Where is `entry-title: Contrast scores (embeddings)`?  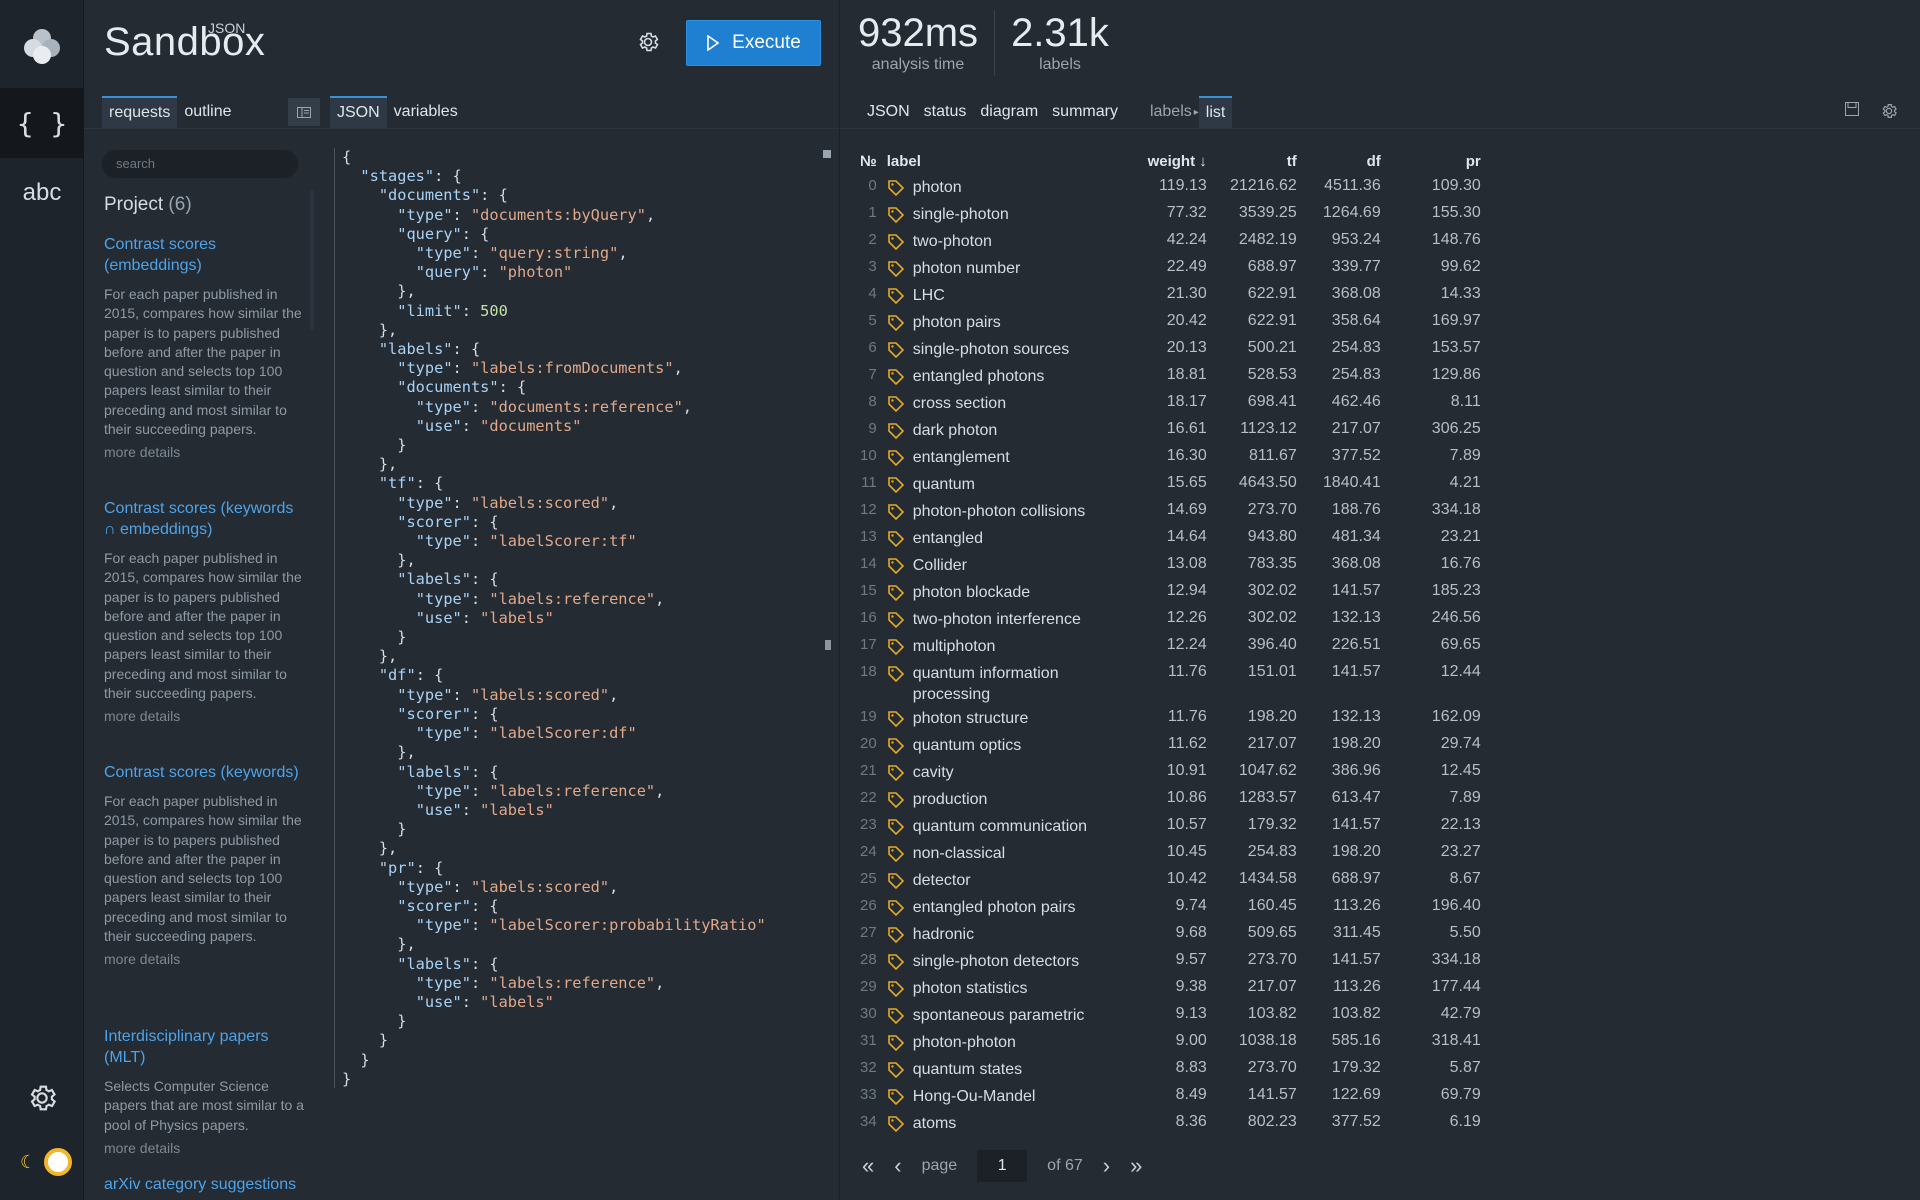 entry-title: Contrast scores (embeddings) is located at coordinates (204, 255).